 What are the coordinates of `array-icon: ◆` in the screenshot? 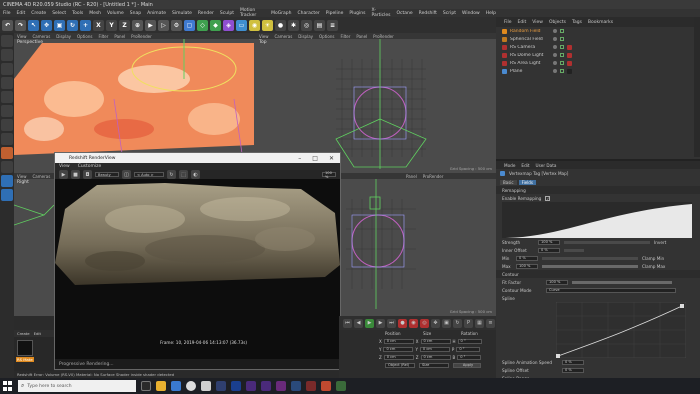 It's located at (215, 25).